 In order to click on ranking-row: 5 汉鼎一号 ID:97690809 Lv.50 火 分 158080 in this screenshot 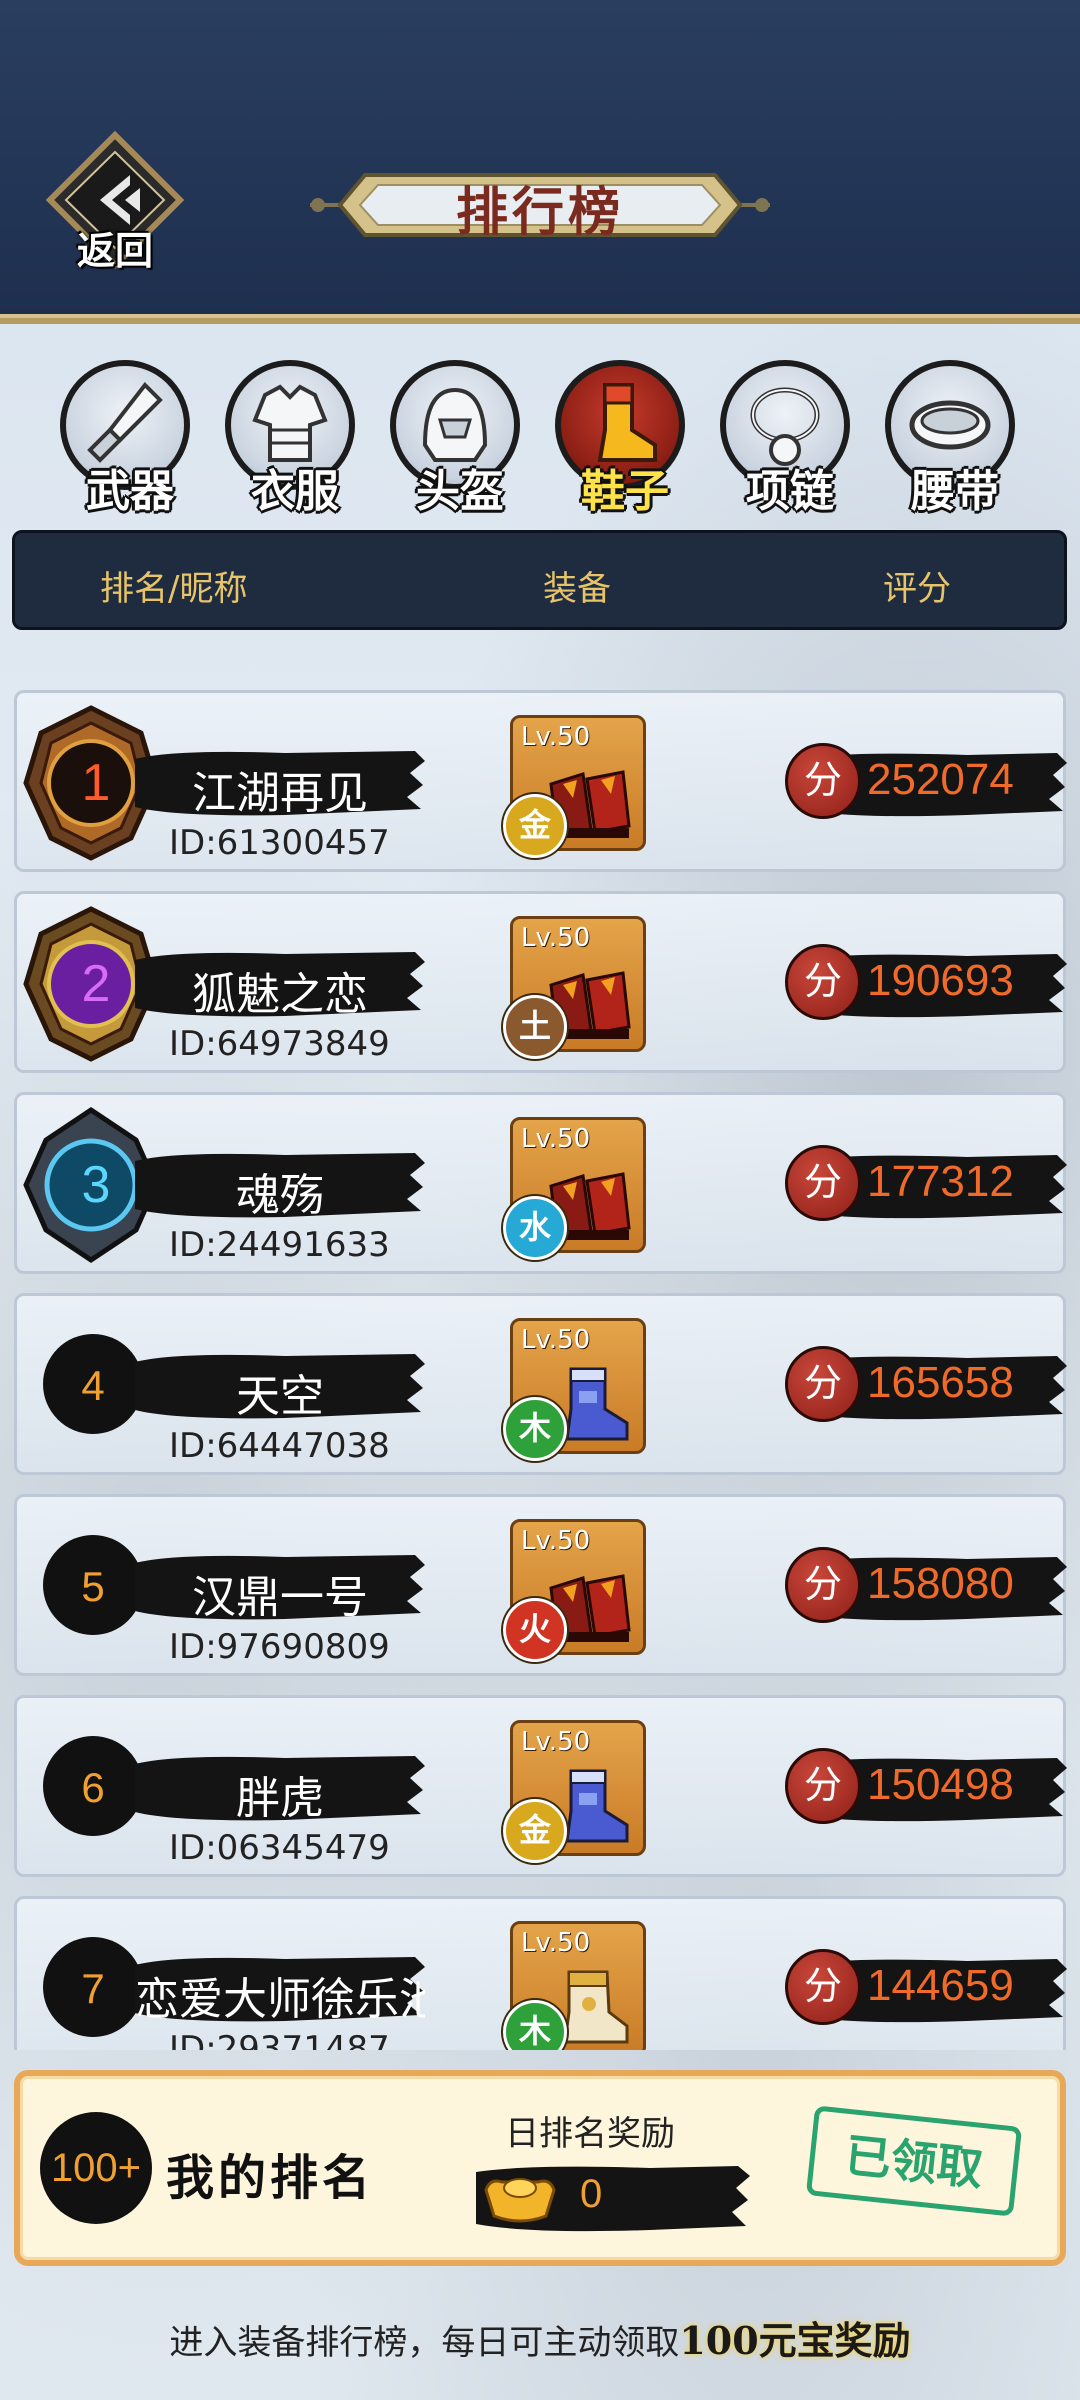, I will do `click(540, 1585)`.